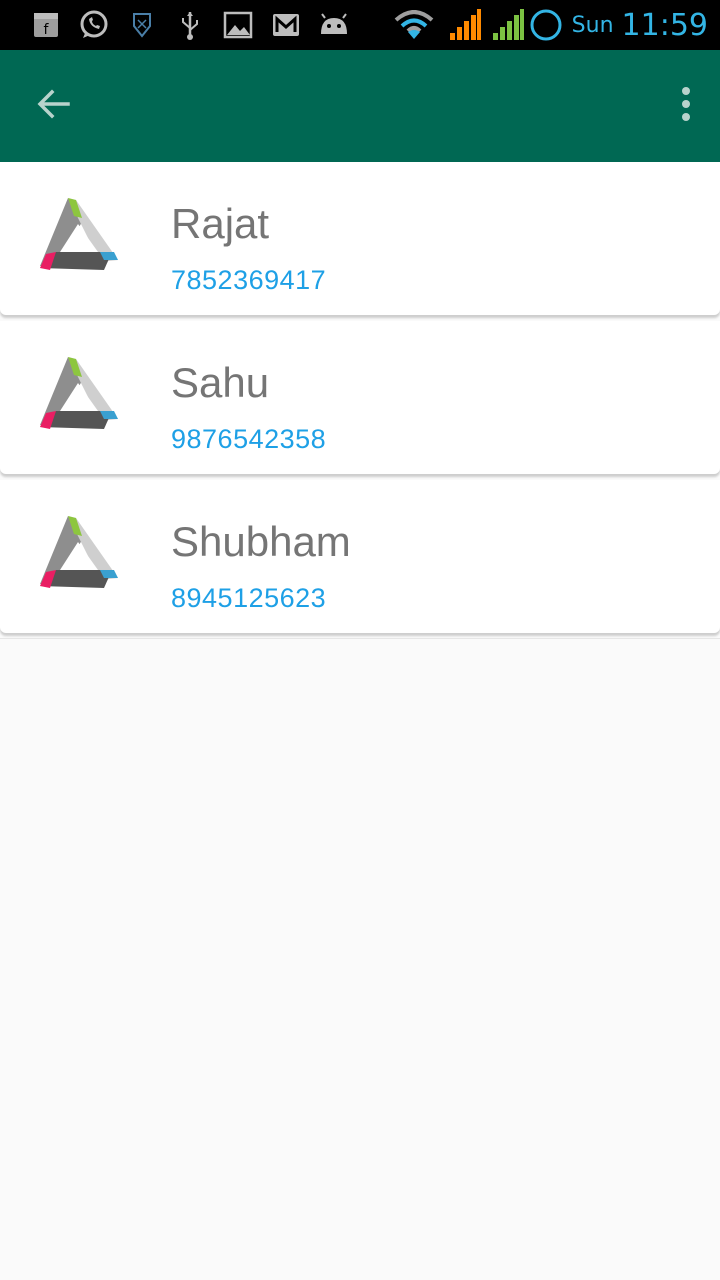 The height and width of the screenshot is (1280, 720). What do you see at coordinates (220, 223) in the screenshot?
I see `contact-name: Rajat` at bounding box center [220, 223].